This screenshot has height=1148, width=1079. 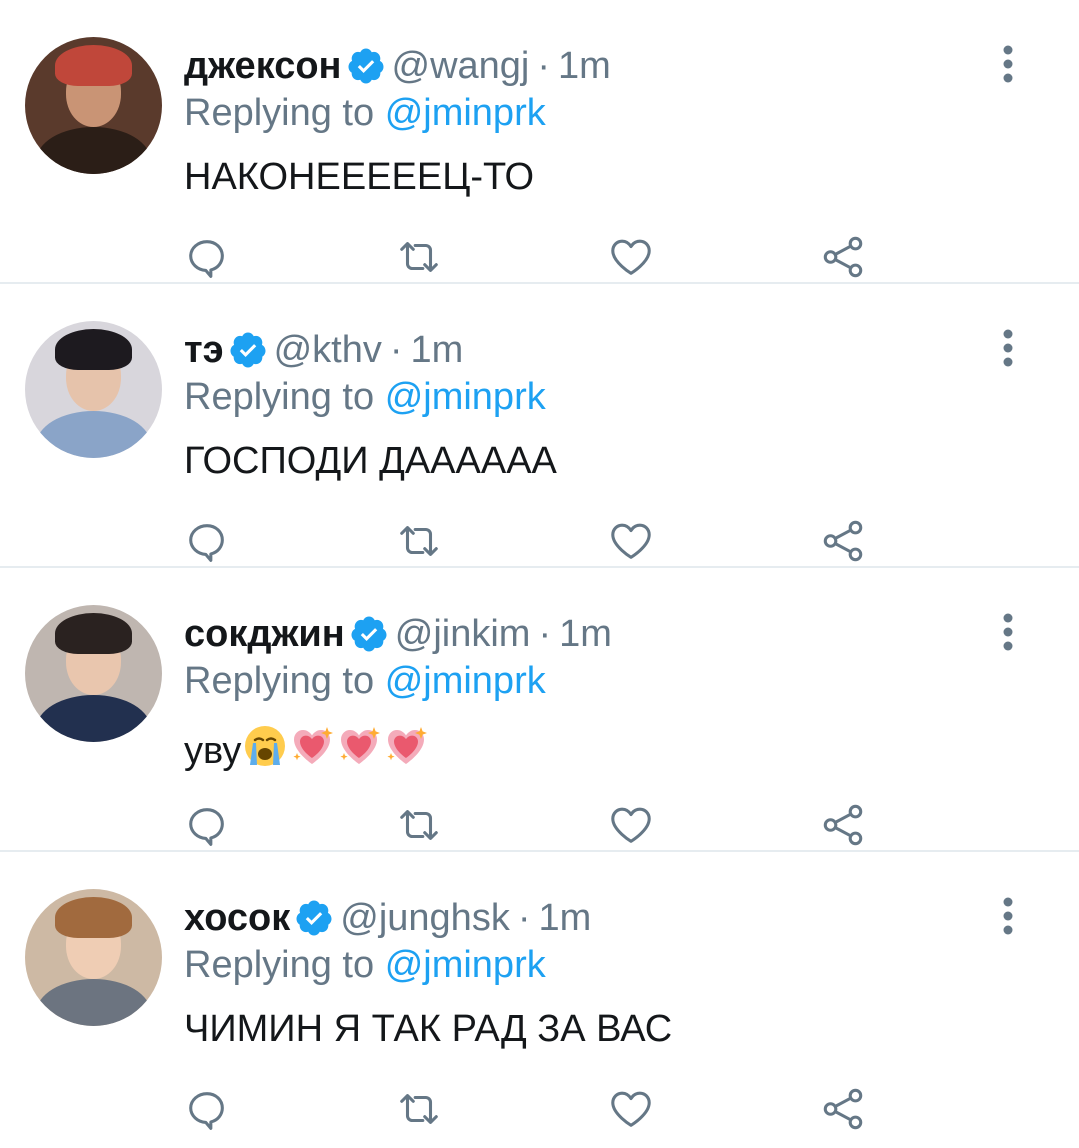 I want to click on tweet-header: хосок @junghsk · 1m, so click(x=387, y=918).